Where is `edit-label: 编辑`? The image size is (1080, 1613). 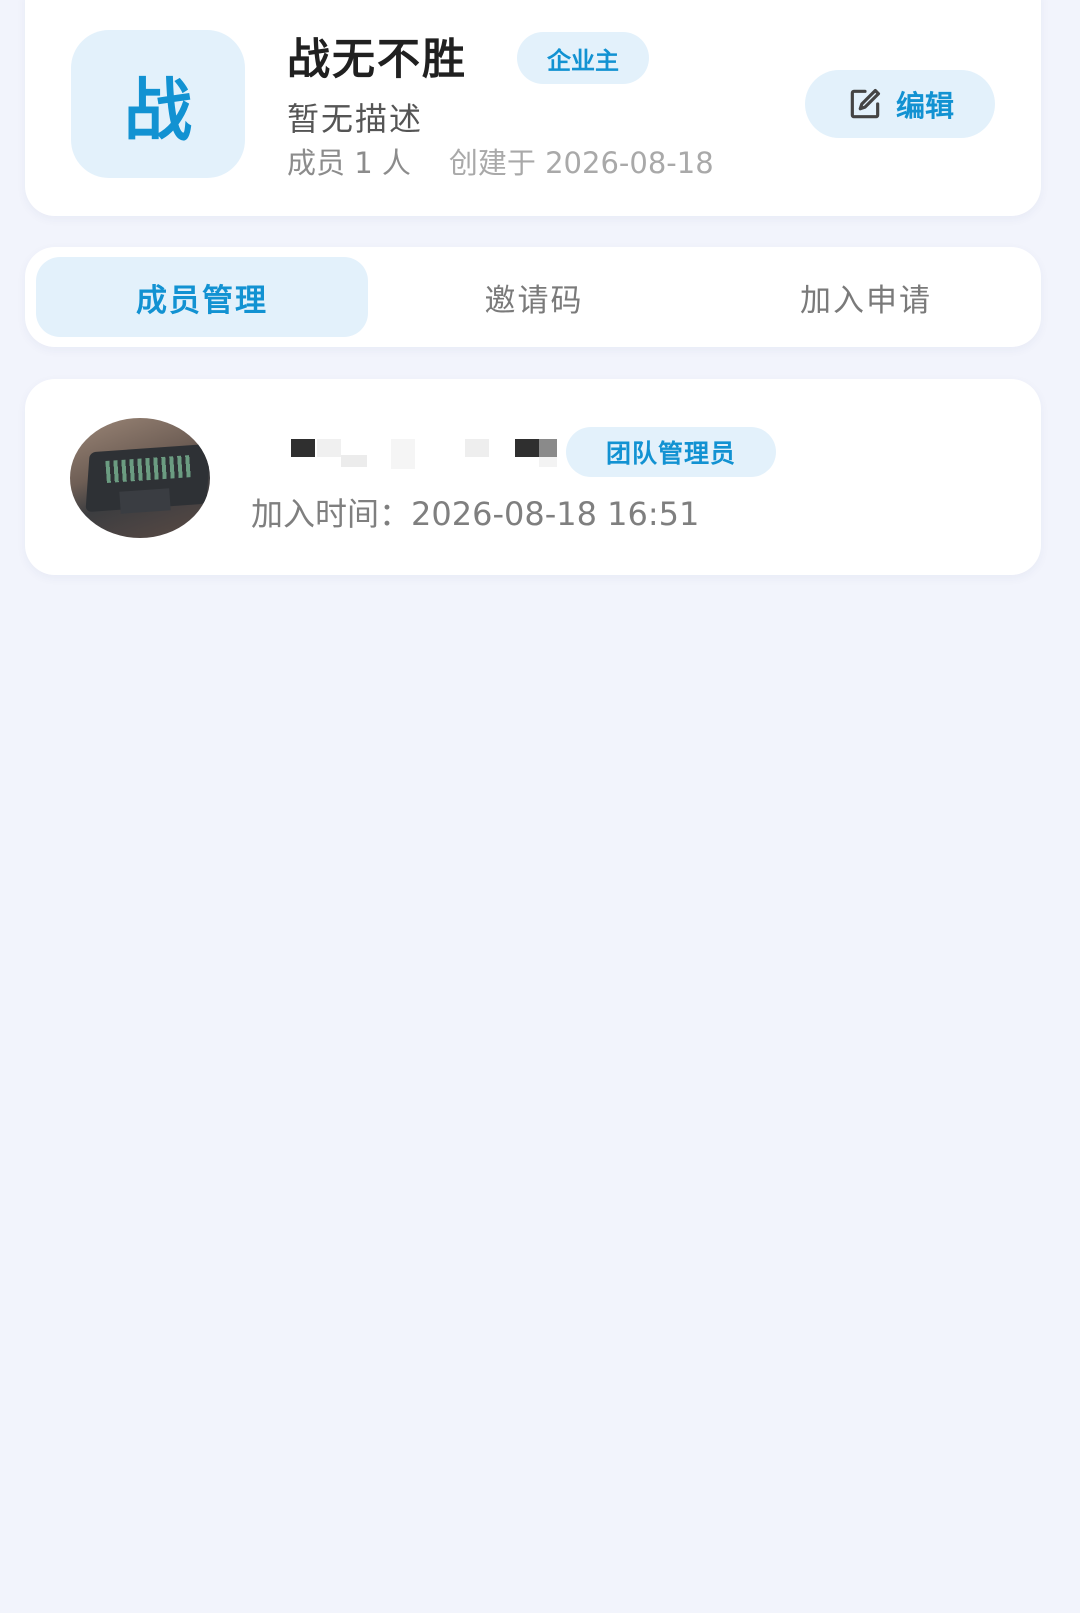
edit-label: 编辑 is located at coordinates (924, 106).